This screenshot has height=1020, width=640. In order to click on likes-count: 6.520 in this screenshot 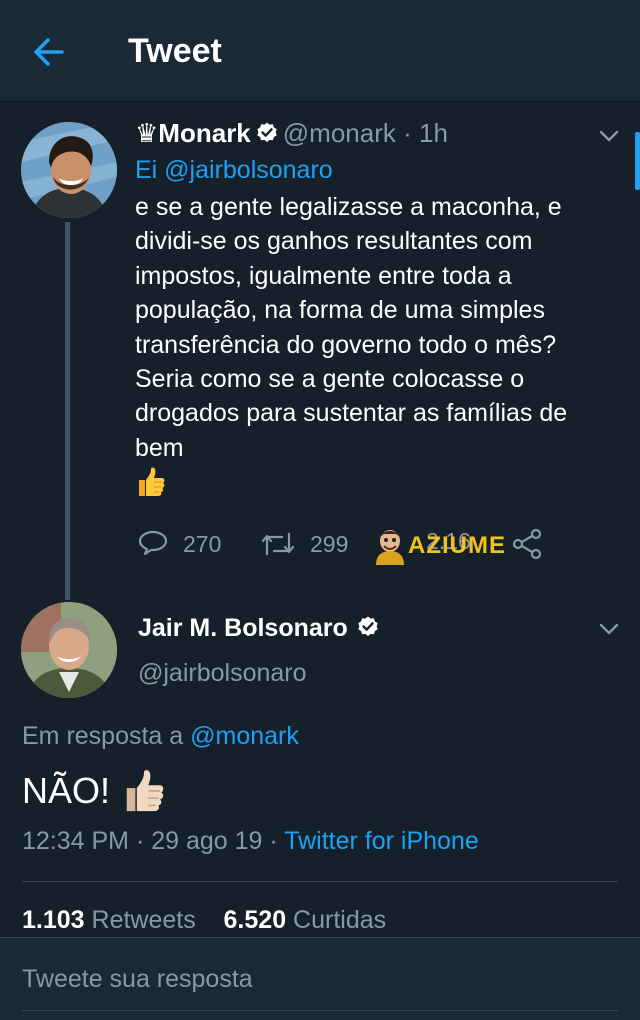, I will do `click(255, 920)`.